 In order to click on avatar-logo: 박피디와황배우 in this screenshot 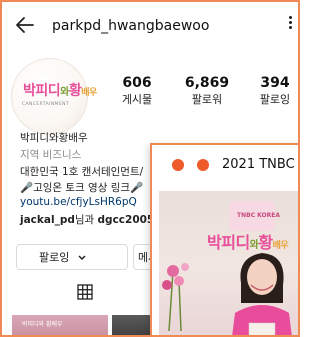, I will do `click(60, 90)`.